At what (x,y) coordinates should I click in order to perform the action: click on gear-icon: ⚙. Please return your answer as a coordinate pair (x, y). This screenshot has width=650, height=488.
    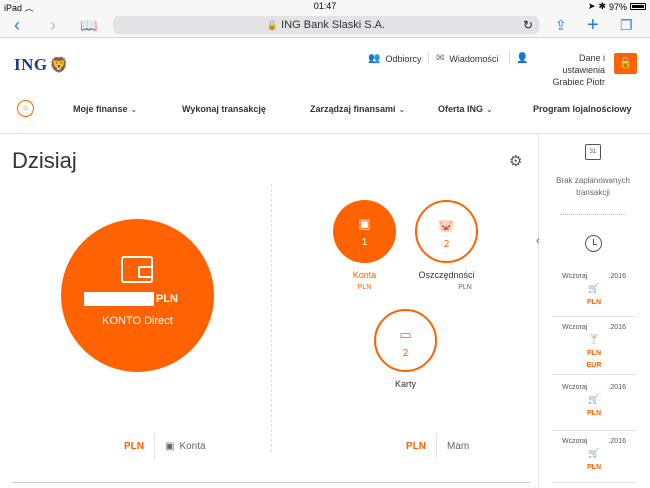
    Looking at the image, I should click on (515, 161).